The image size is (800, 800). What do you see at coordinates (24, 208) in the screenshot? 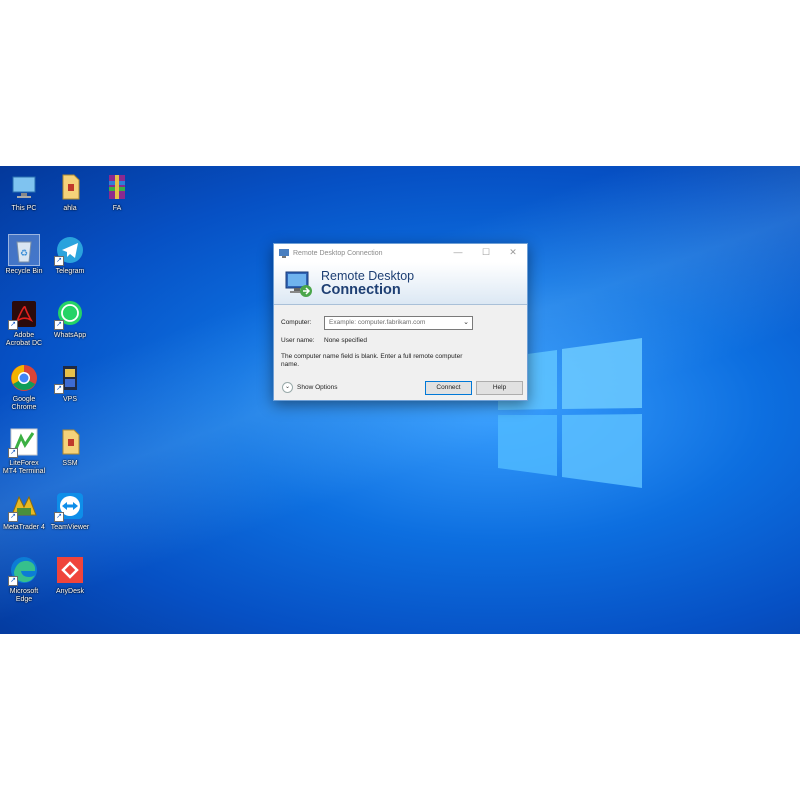
I see `desktop-icon-label: This PC` at bounding box center [24, 208].